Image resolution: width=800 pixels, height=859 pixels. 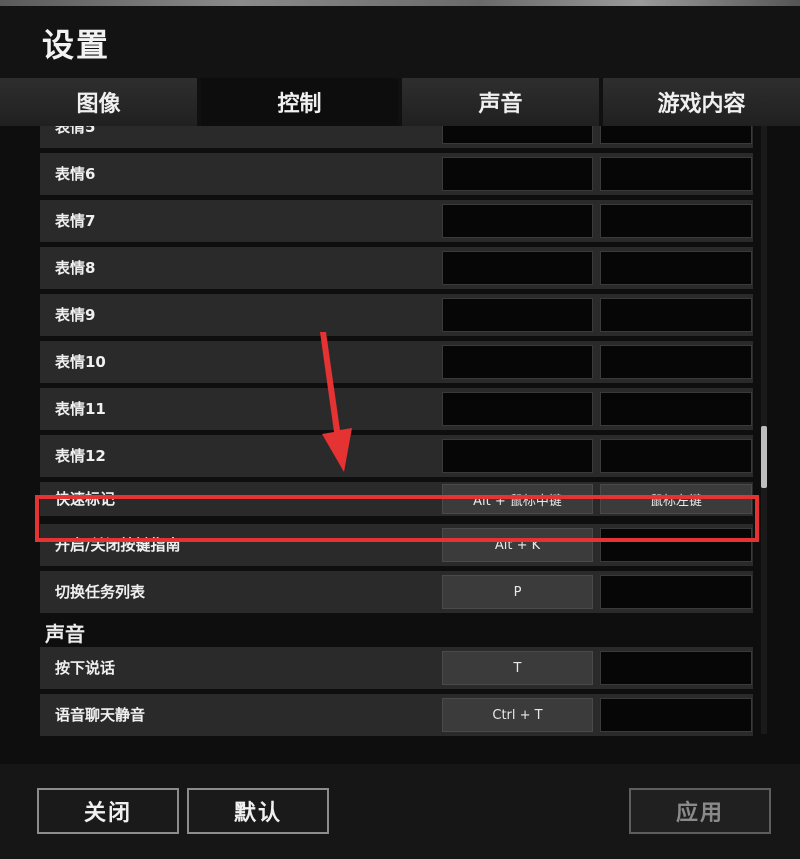 What do you see at coordinates (396, 715) in the screenshot?
I see `keybinding-row-voice-mute: 语音聊天静音 Ctrl + T` at bounding box center [396, 715].